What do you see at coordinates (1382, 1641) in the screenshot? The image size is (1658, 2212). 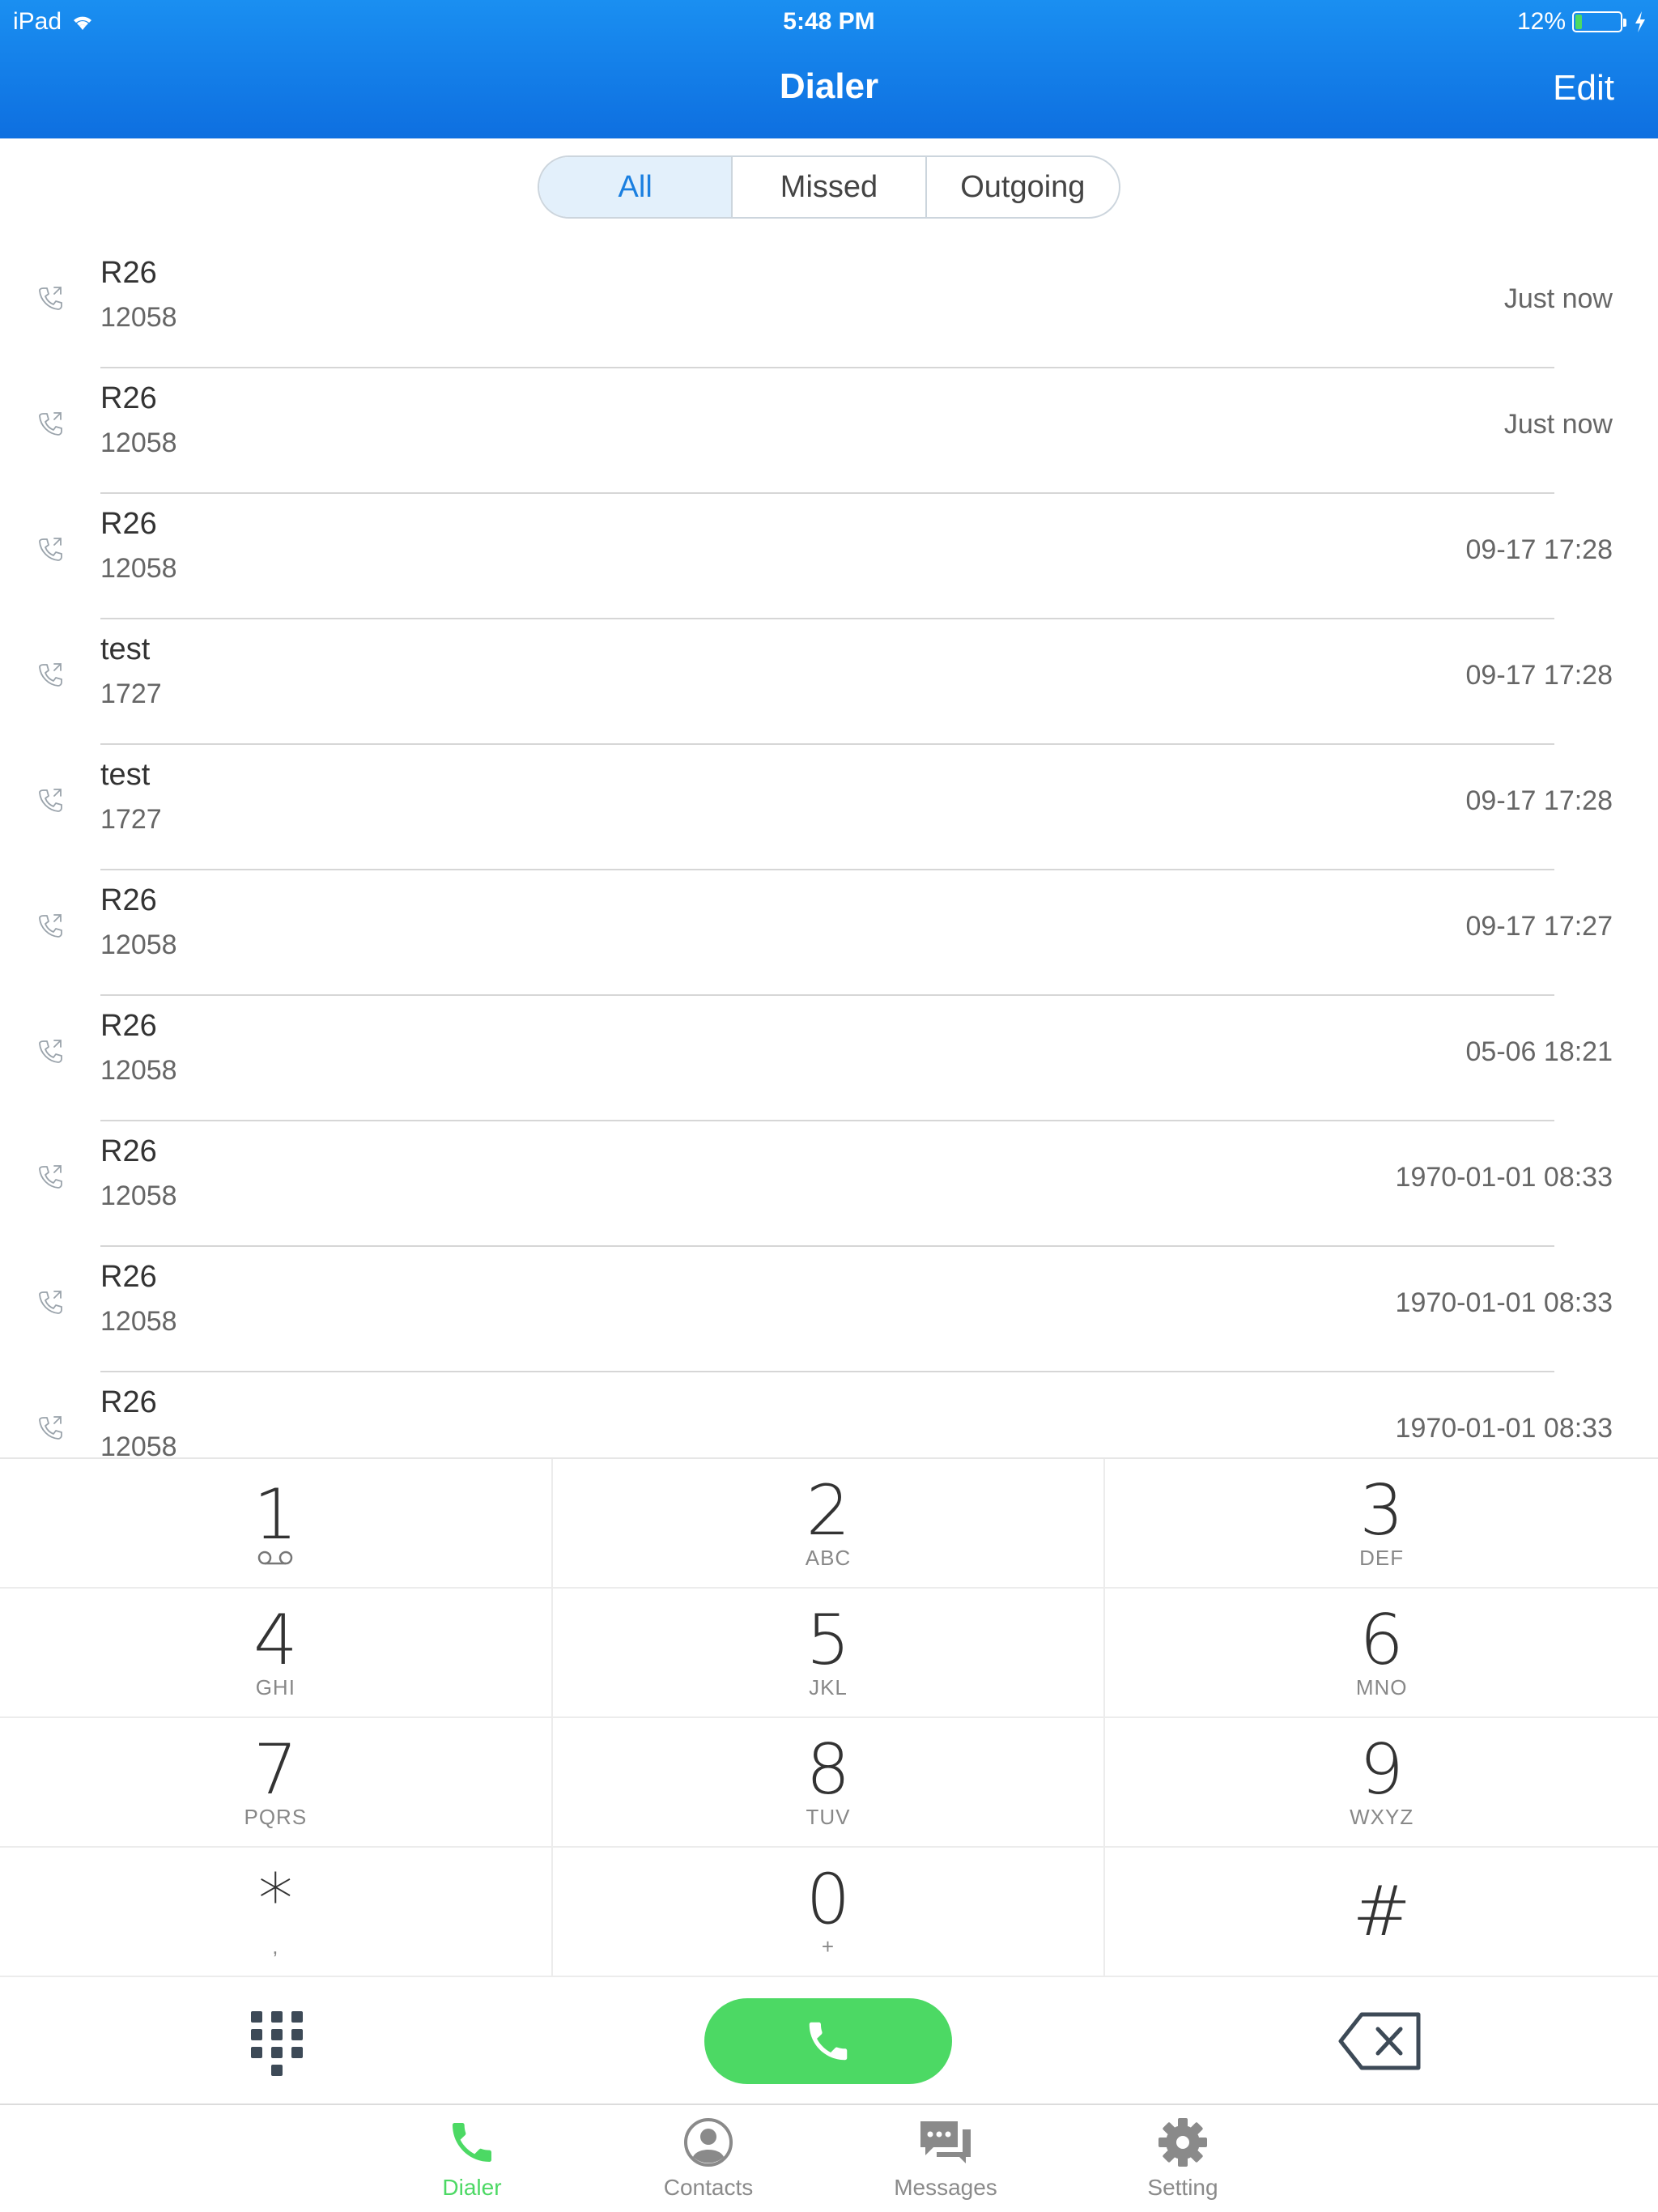 I see `key-digit: 6` at bounding box center [1382, 1641].